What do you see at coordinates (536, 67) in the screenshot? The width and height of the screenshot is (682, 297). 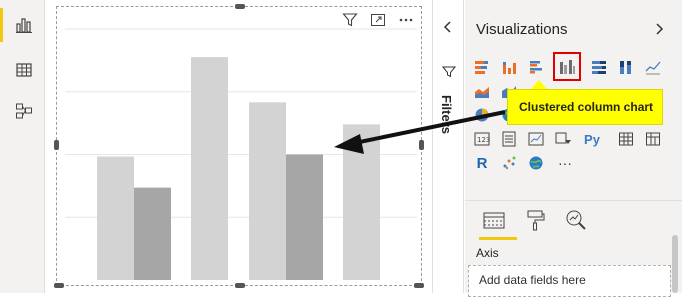 I see `clustered-bar-chart-icon` at bounding box center [536, 67].